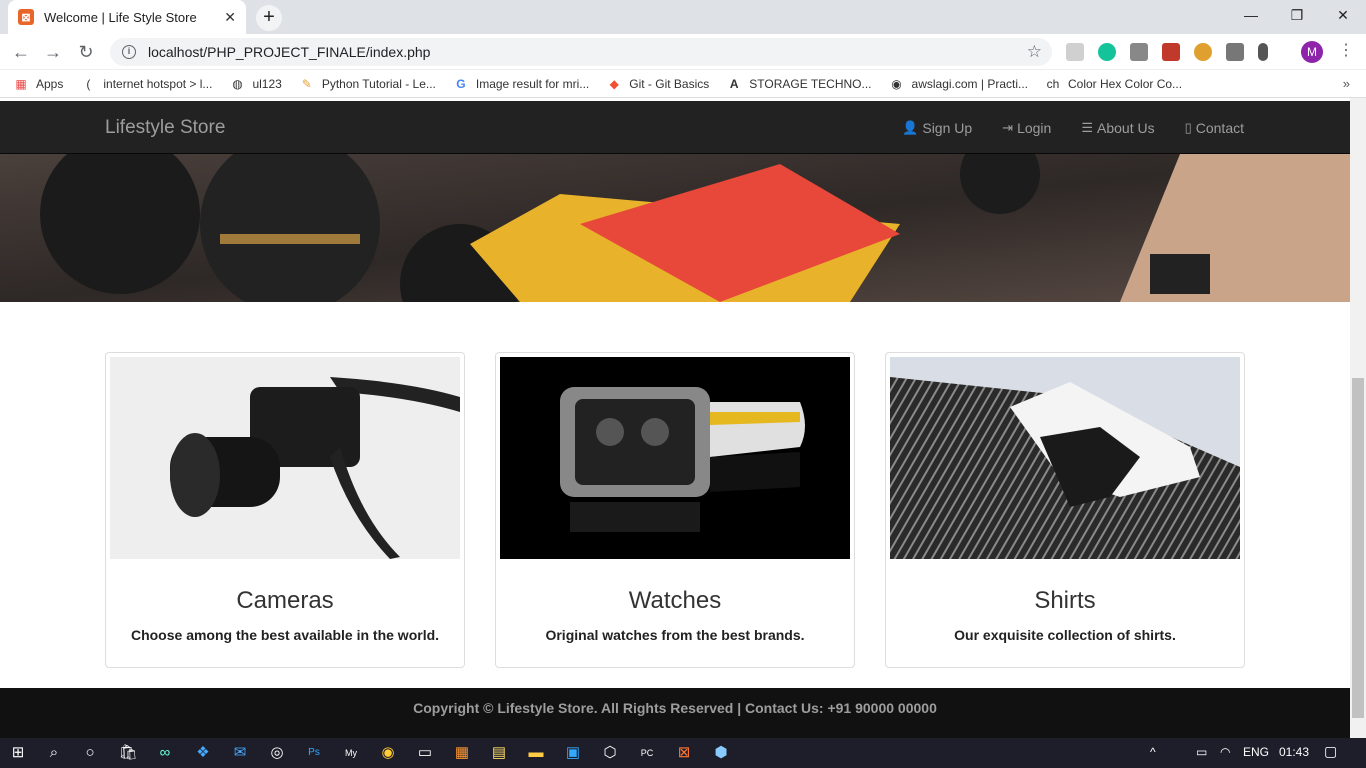  I want to click on minimize-icon: —, so click(1251, 15).